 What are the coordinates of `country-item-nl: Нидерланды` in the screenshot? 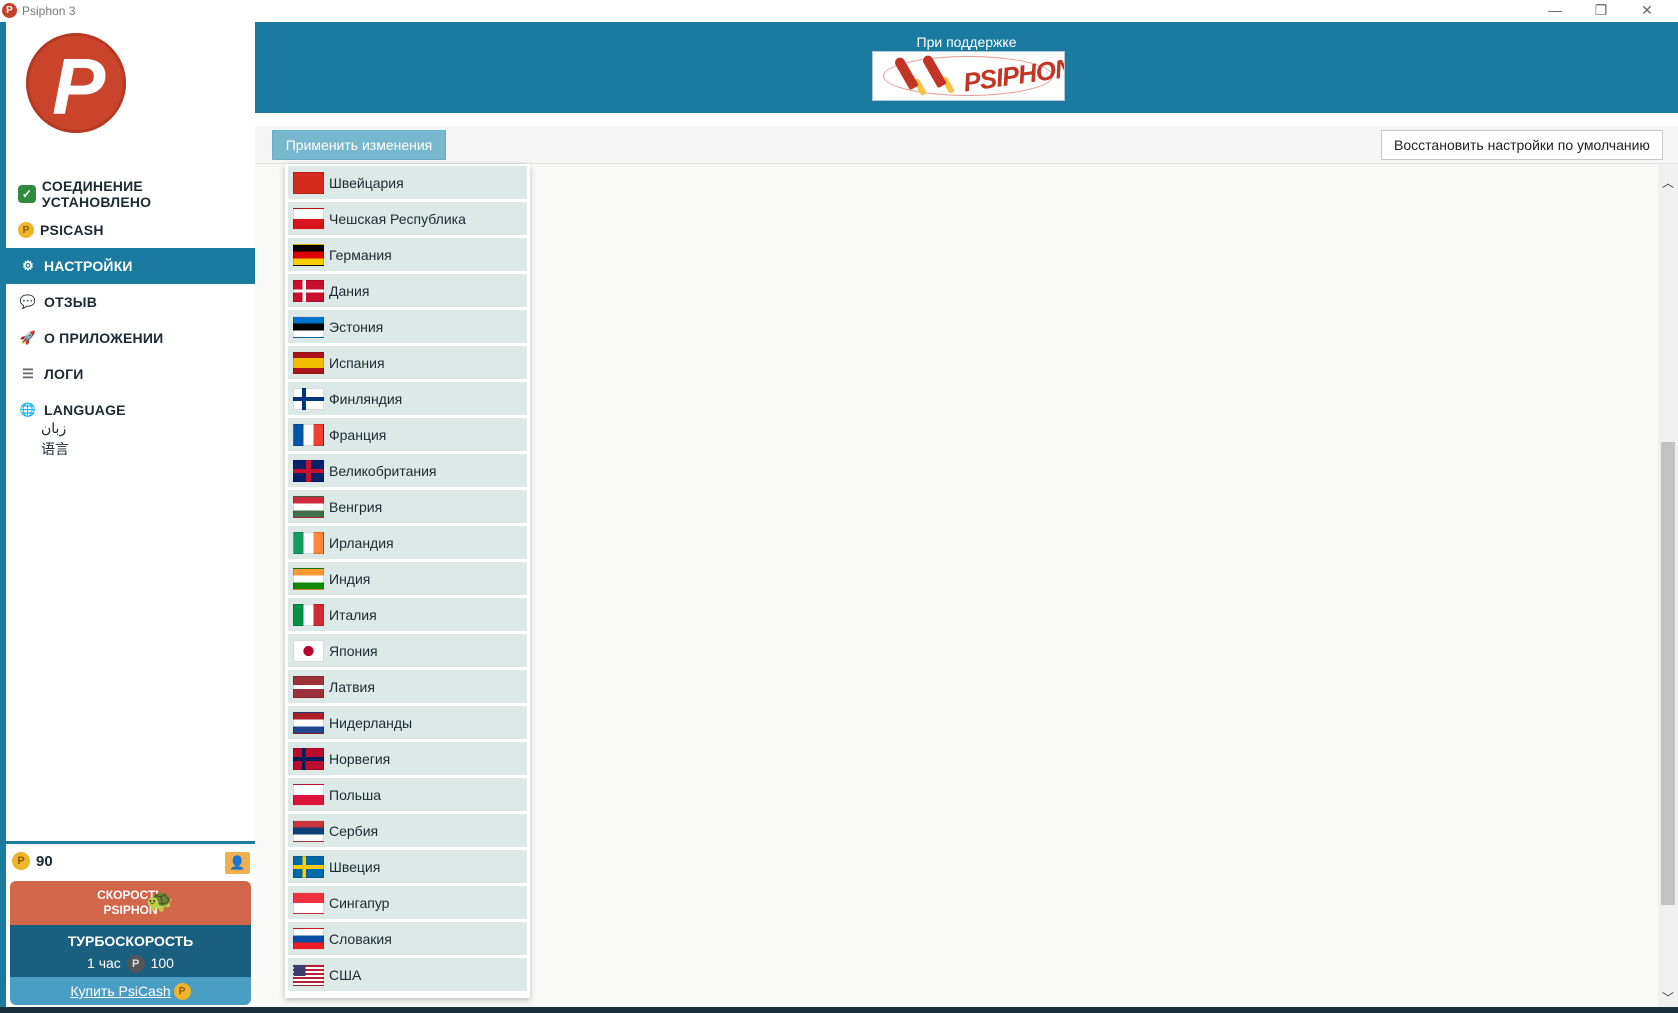 It's located at (407, 722).